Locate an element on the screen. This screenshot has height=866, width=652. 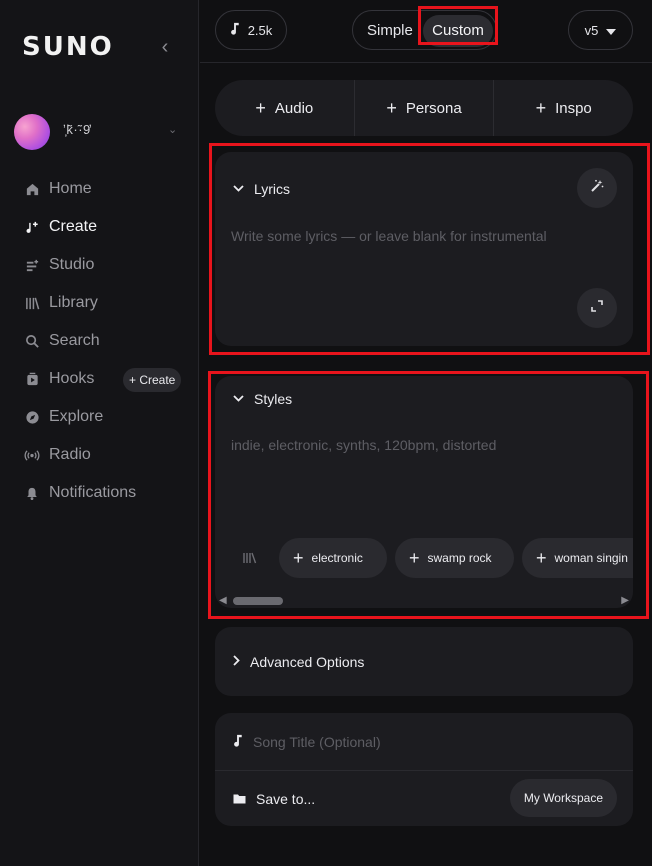
sidebar-item-search: Search is located at coordinates (99, 341).